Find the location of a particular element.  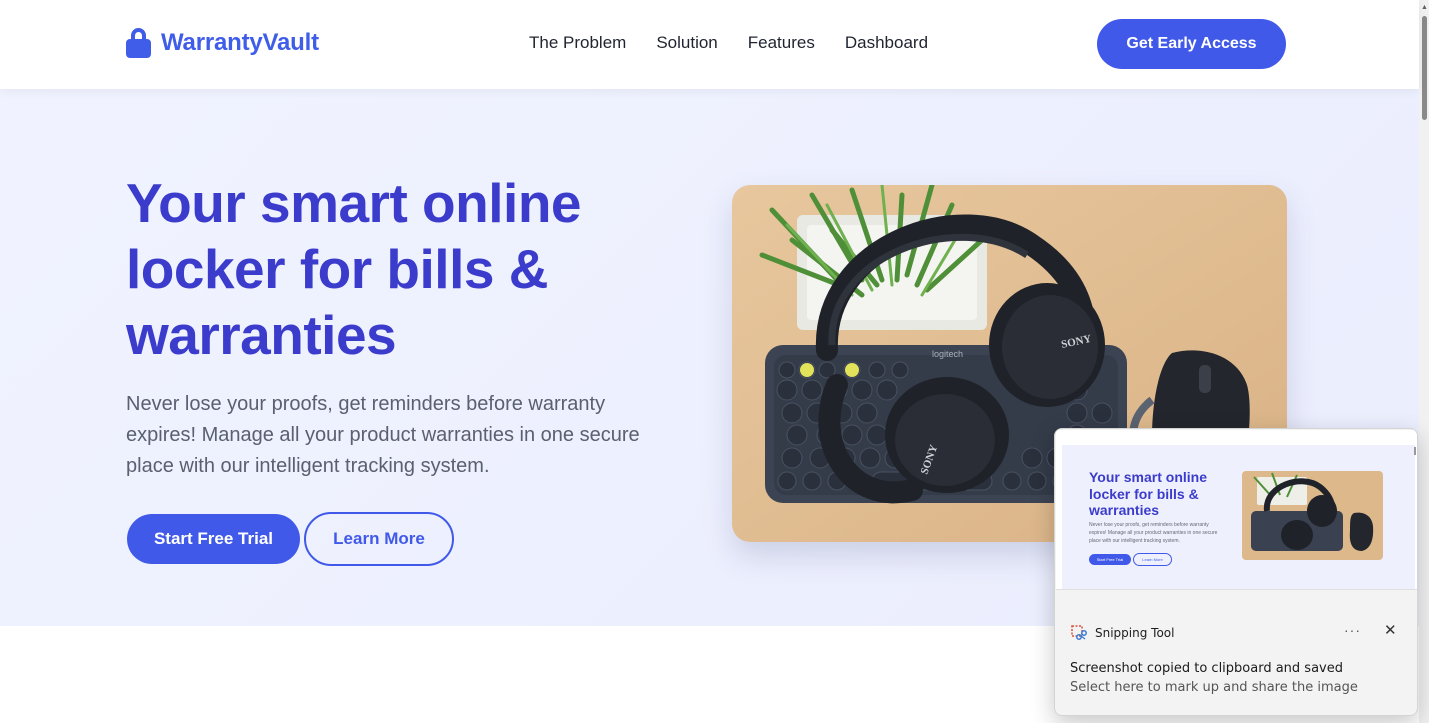

toast-app-name: Snipping Tool is located at coordinates (1135, 633).